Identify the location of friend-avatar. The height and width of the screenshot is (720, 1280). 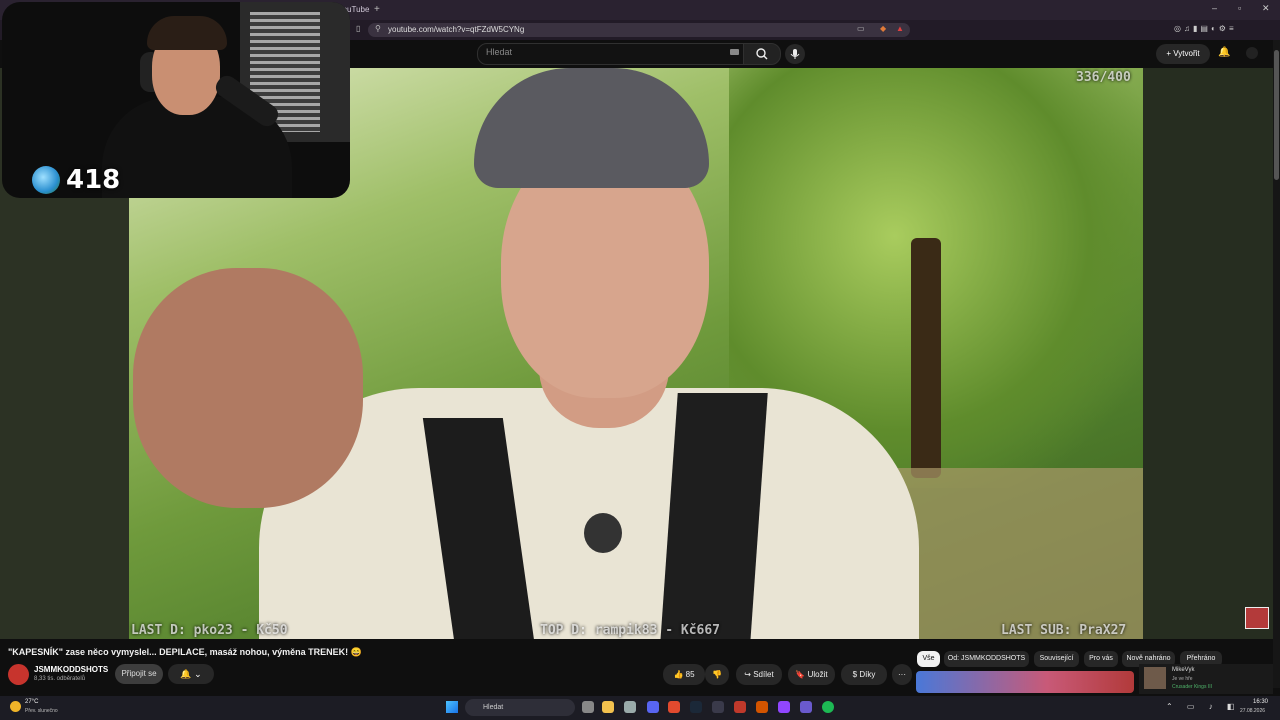
(1155, 678).